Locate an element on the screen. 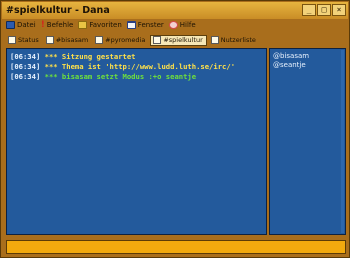 This screenshot has width=350, height=258. message-text: *** bisasam setzt Modus :+o seantje is located at coordinates (120, 76).